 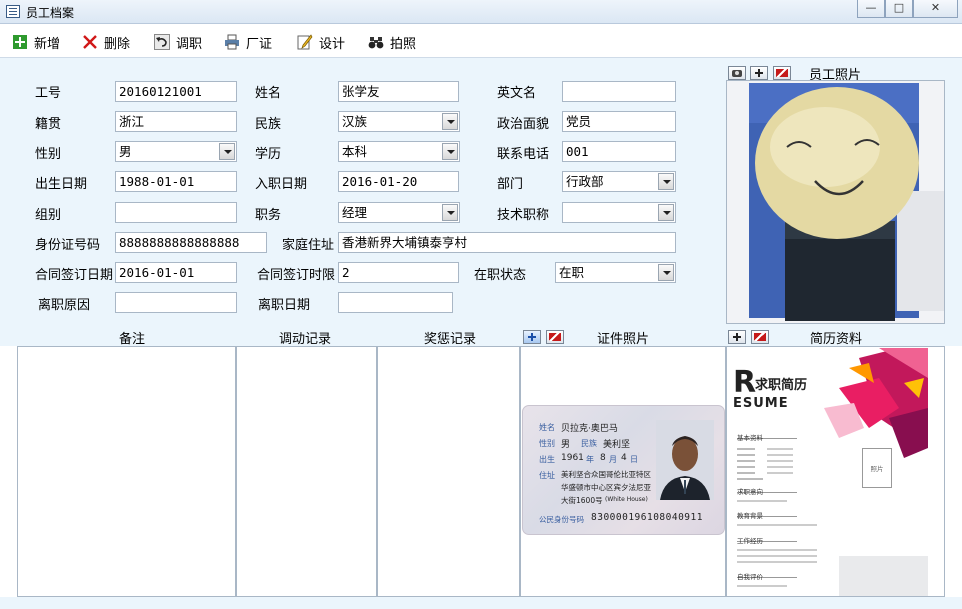 What do you see at coordinates (737, 73) in the screenshot?
I see `camera-icon` at bounding box center [737, 73].